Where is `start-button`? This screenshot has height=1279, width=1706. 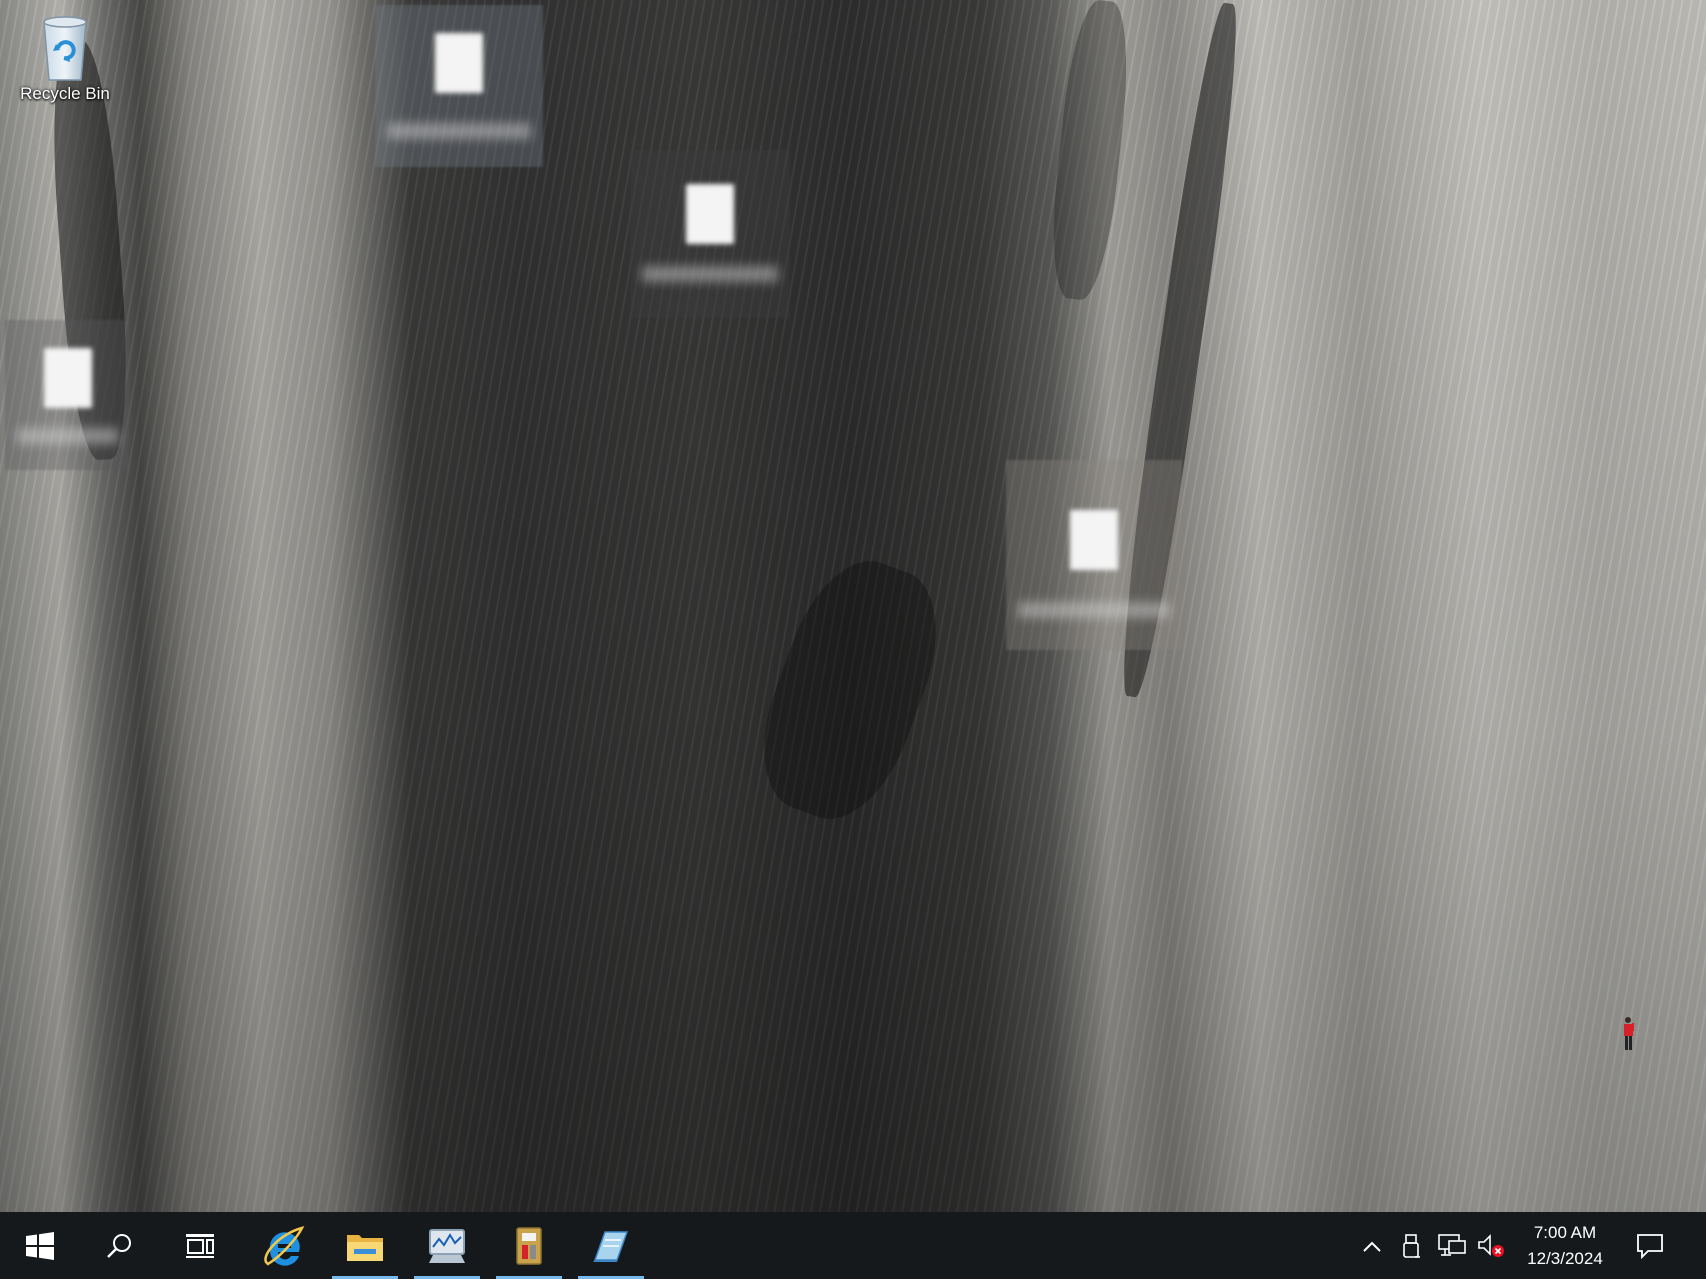
start-button is located at coordinates (40, 1245).